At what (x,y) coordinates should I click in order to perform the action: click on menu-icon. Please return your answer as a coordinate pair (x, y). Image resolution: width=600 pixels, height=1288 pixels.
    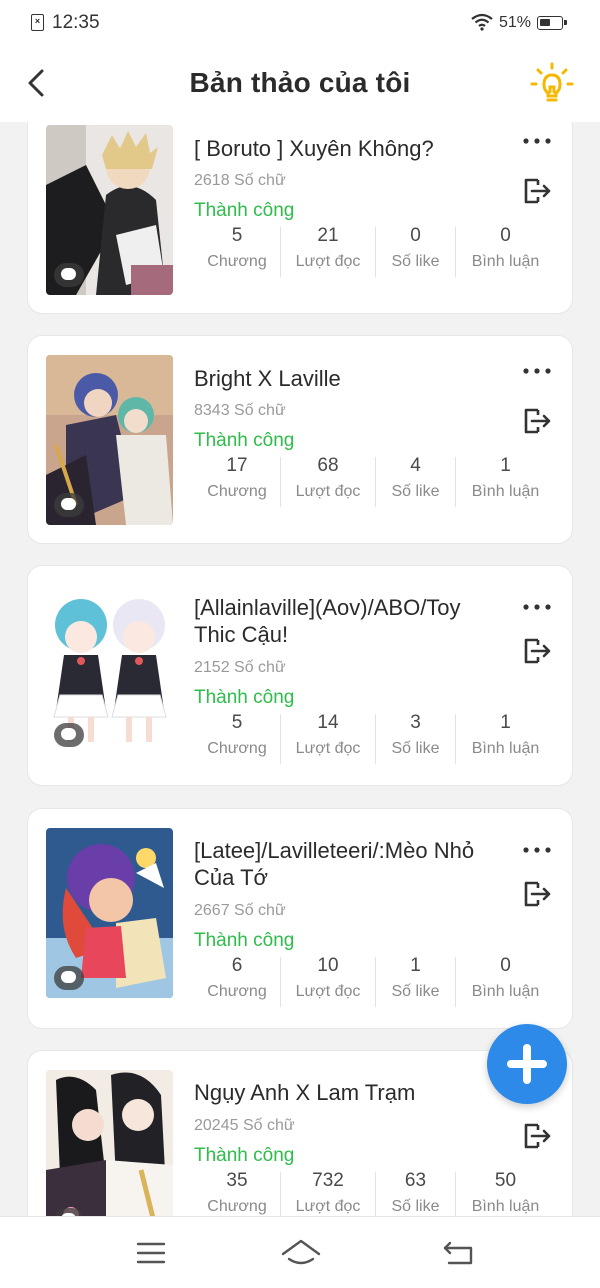
    Looking at the image, I should click on (151, 1253).